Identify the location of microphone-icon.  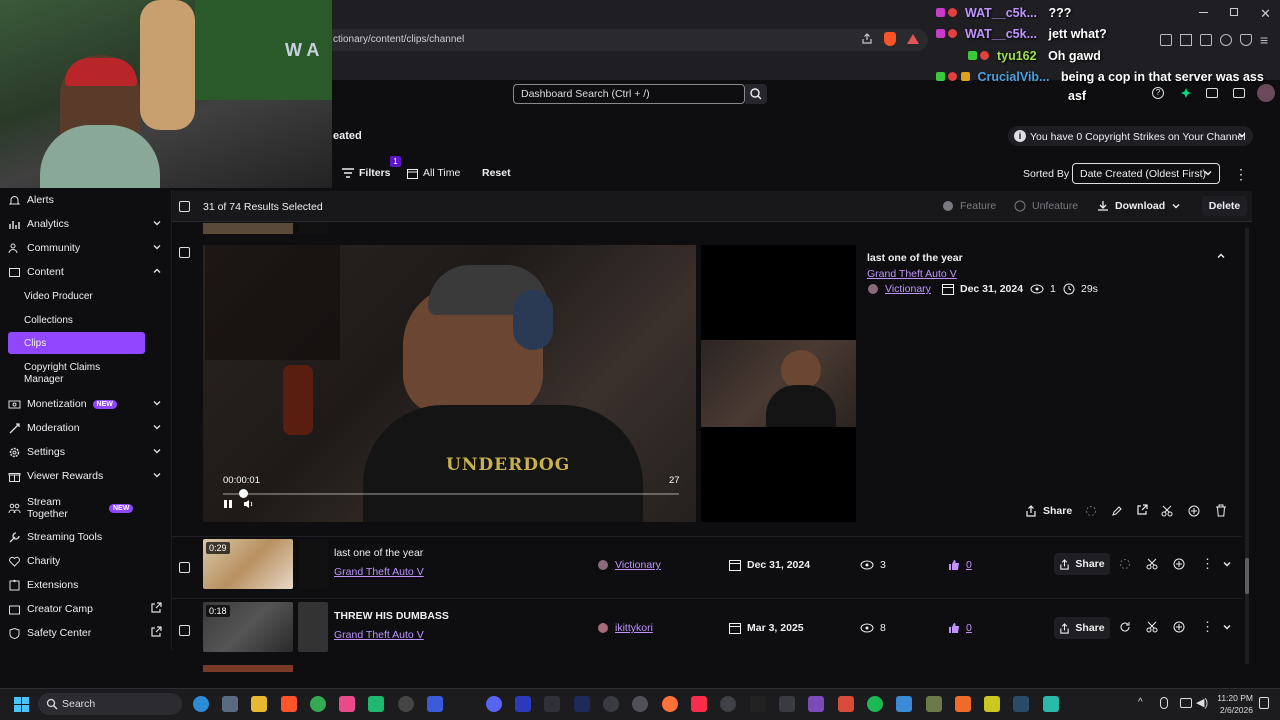
(1164, 703).